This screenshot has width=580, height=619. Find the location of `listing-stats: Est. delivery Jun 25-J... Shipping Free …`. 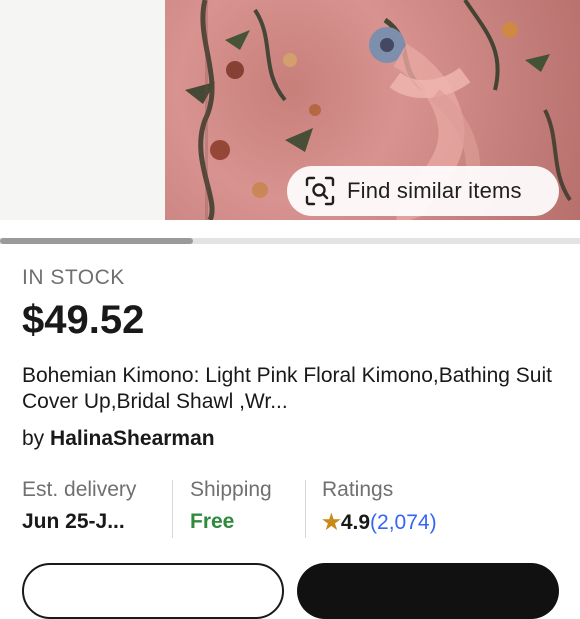

listing-stats: Est. delivery Jun 25-J... Shipping Free … is located at coordinates (290, 509).